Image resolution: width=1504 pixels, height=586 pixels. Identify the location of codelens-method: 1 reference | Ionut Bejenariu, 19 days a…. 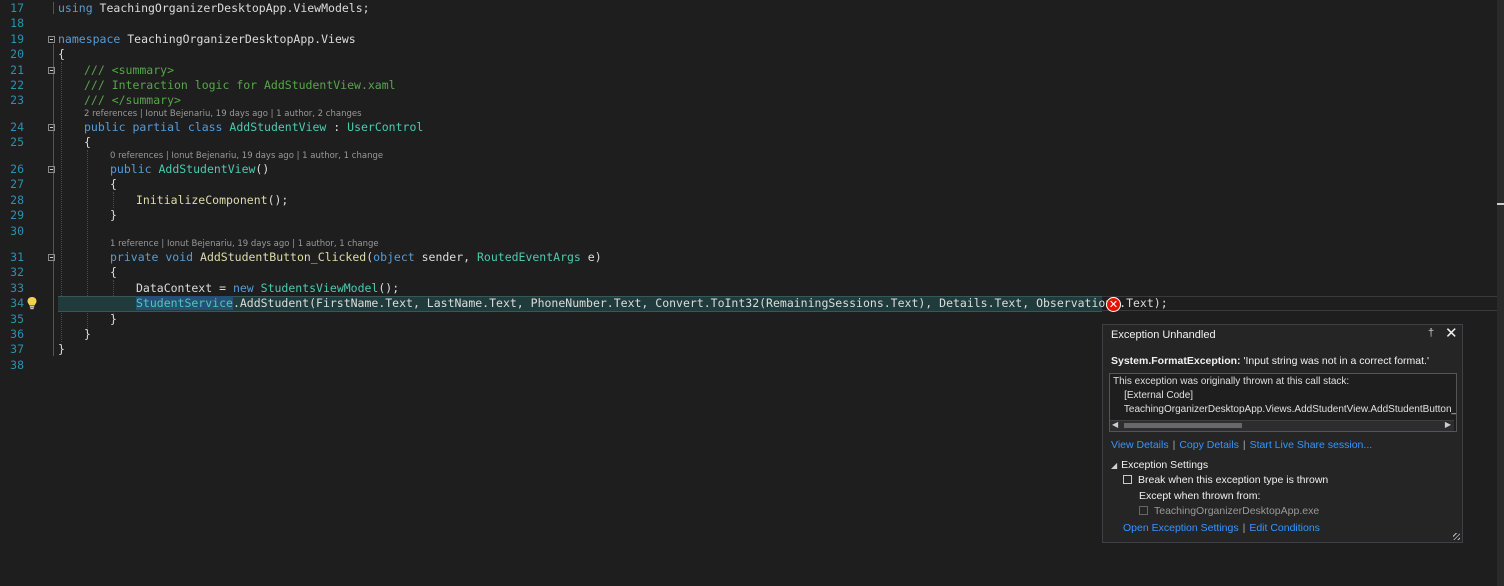
(244, 244).